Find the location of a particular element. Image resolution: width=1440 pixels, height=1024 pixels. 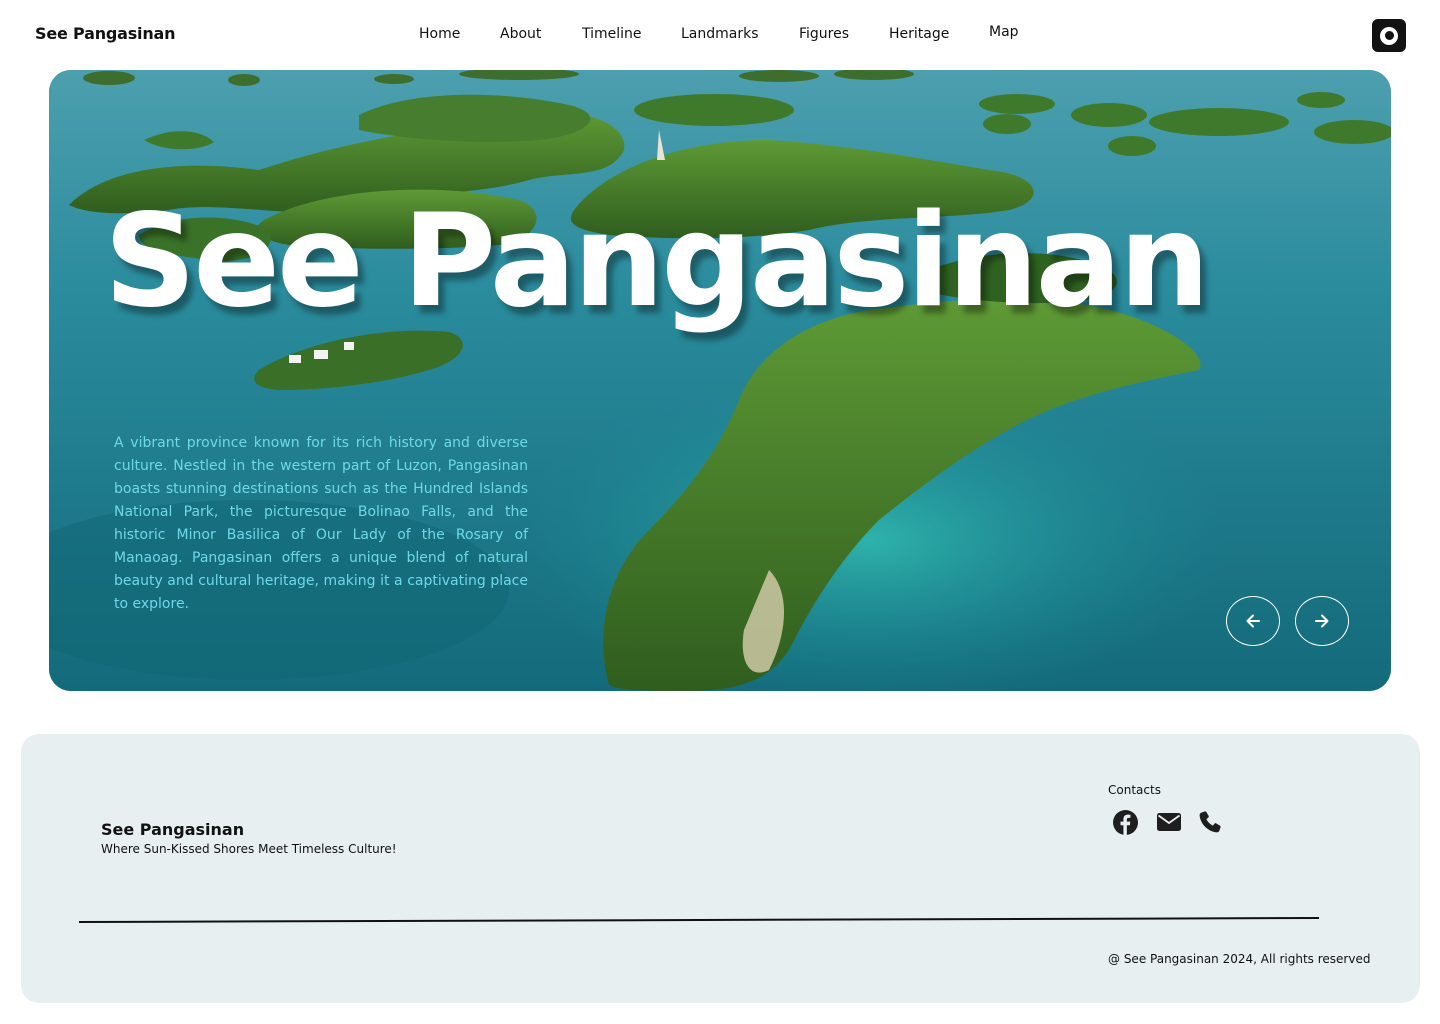

phone-icon is located at coordinates (1210, 822).